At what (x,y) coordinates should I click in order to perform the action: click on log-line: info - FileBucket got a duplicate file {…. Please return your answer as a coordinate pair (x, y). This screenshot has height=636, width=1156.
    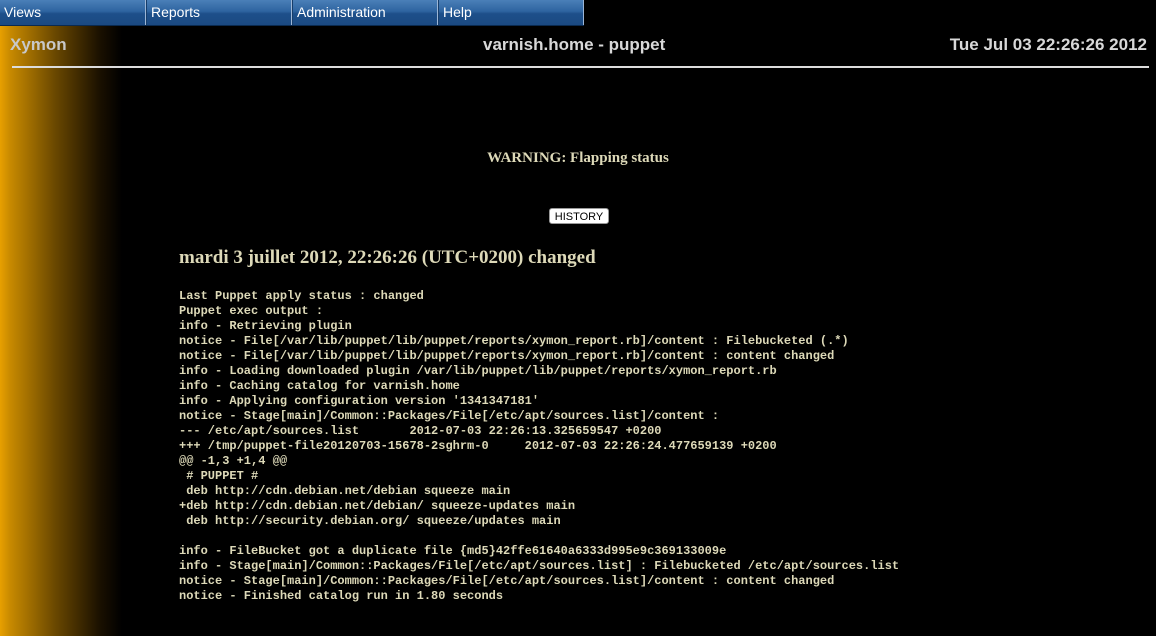
    Looking at the image, I should click on (453, 551).